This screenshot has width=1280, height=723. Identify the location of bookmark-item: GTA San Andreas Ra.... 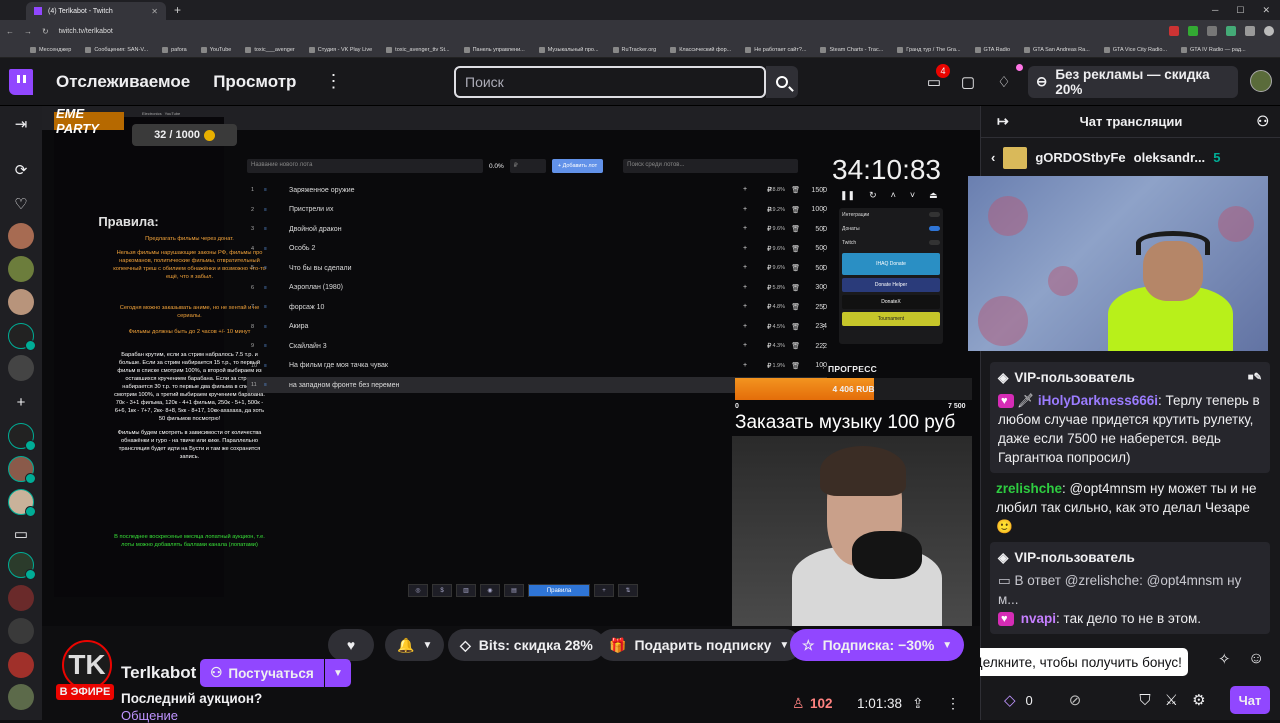
(1057, 49).